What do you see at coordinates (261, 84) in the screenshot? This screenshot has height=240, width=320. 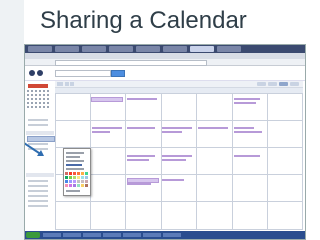 I see `tab-day` at bounding box center [261, 84].